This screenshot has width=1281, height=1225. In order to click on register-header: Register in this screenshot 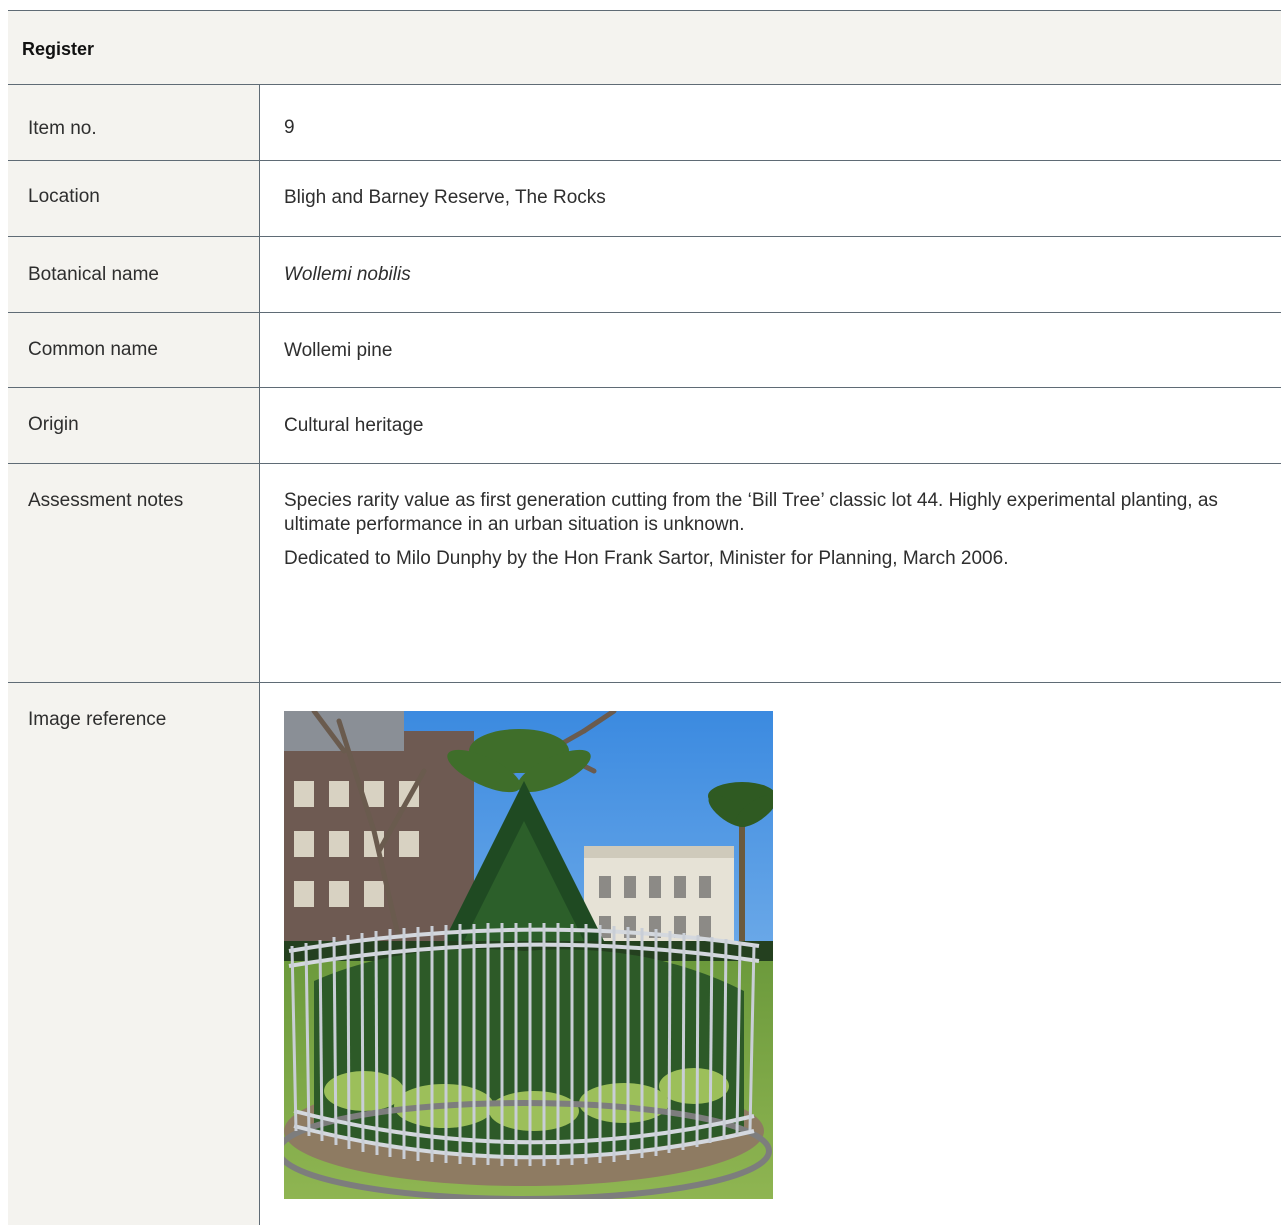, I will do `click(644, 47)`.